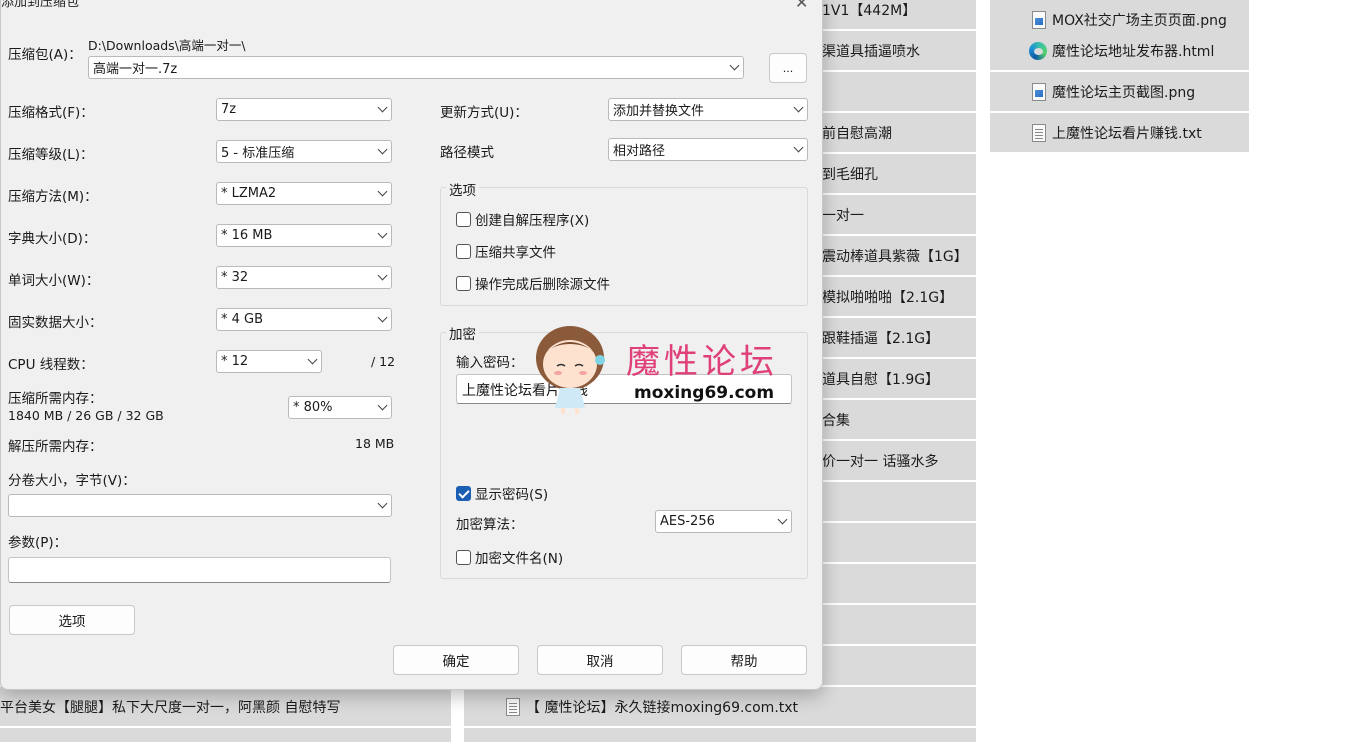  What do you see at coordinates (51, 113) in the screenshot?
I see `format-label: 压缩格式(F)：` at bounding box center [51, 113].